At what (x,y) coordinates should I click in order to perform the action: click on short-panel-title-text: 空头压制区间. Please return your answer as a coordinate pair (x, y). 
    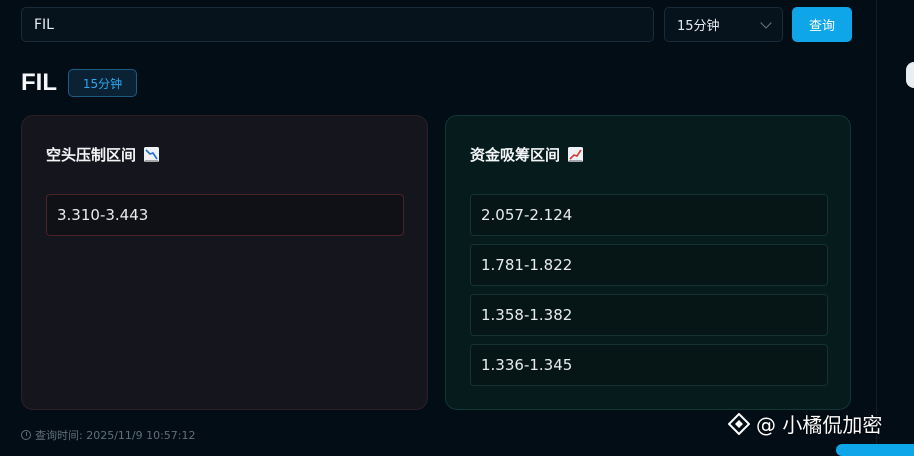
    Looking at the image, I should click on (91, 155).